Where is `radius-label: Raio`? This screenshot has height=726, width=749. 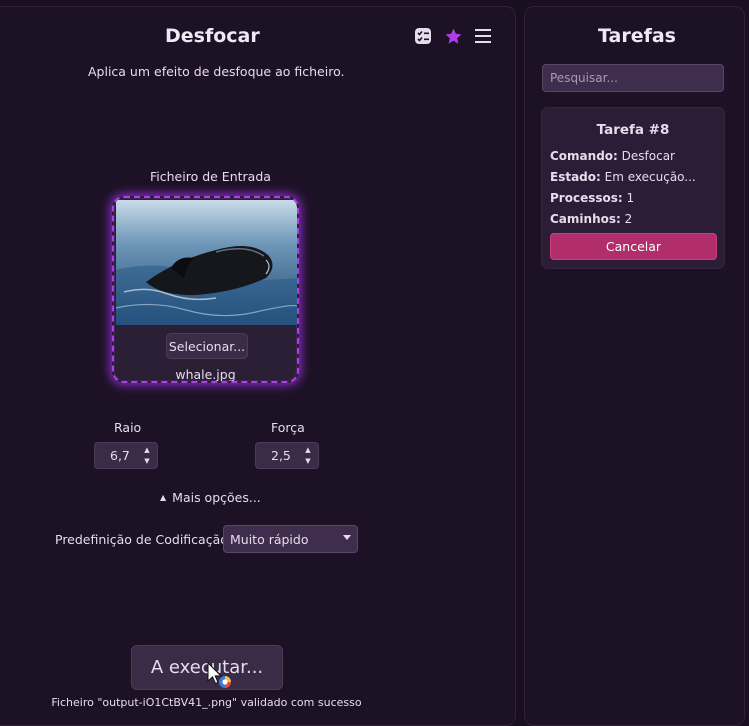
radius-label: Raio is located at coordinates (128, 427).